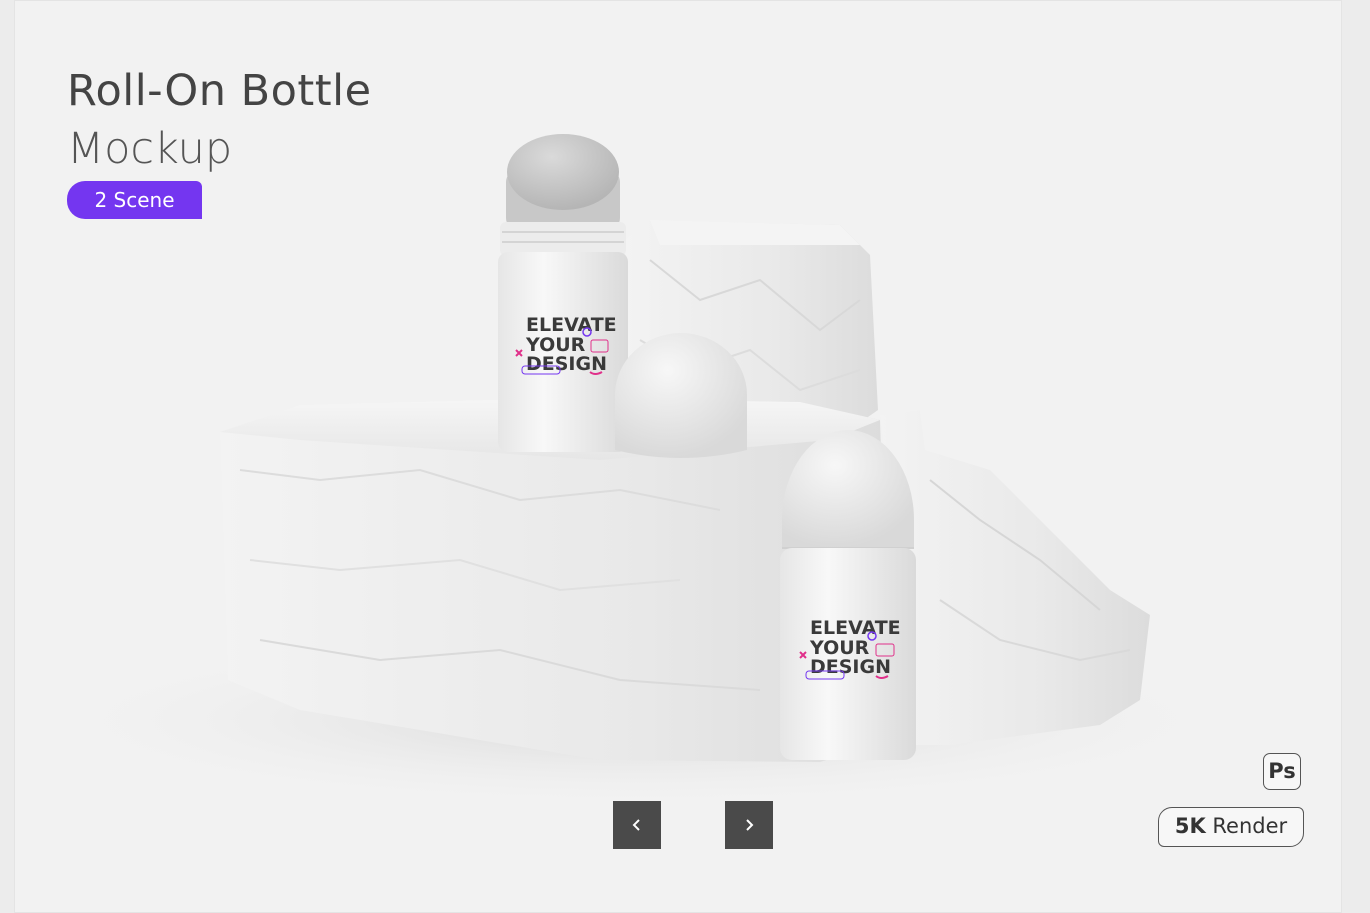  What do you see at coordinates (1190, 826) in the screenshot?
I see `render-strong: 5K` at bounding box center [1190, 826].